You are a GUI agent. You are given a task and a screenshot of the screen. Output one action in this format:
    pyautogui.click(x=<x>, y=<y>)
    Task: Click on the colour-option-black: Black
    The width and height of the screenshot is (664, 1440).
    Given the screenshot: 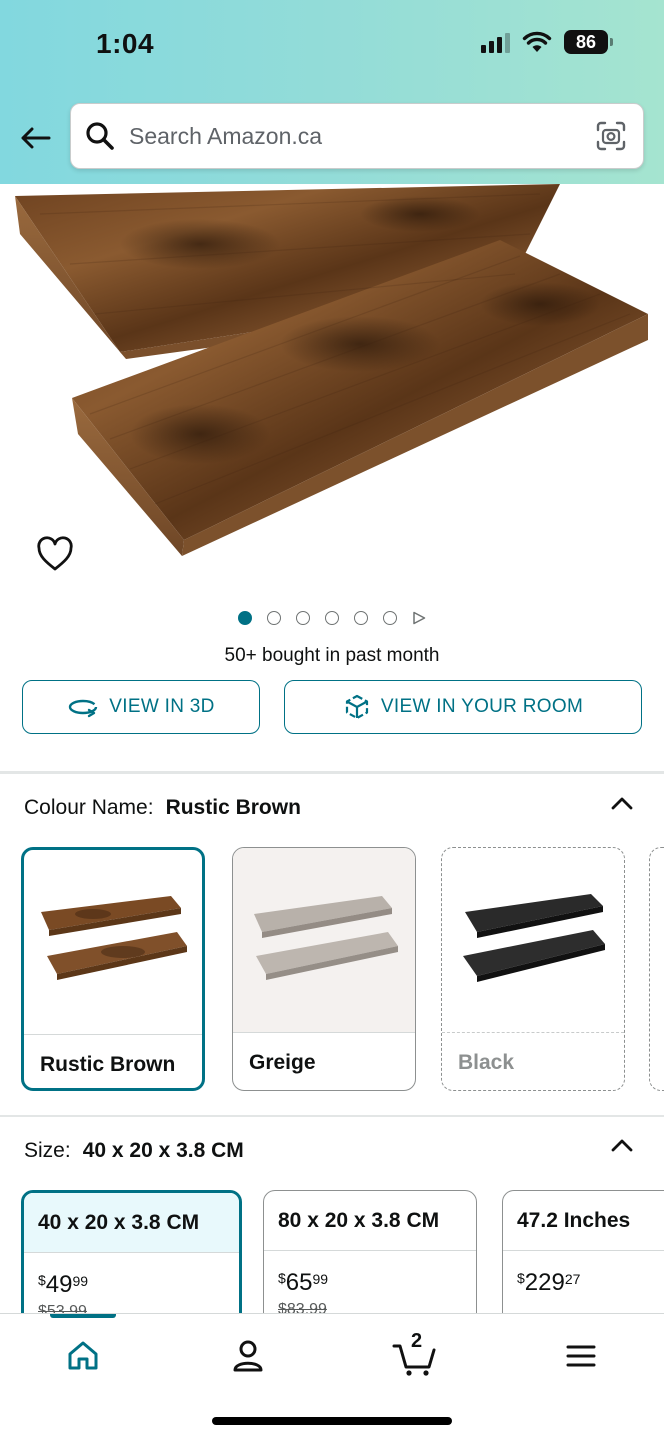 What is the action you would take?
    pyautogui.click(x=533, y=969)
    